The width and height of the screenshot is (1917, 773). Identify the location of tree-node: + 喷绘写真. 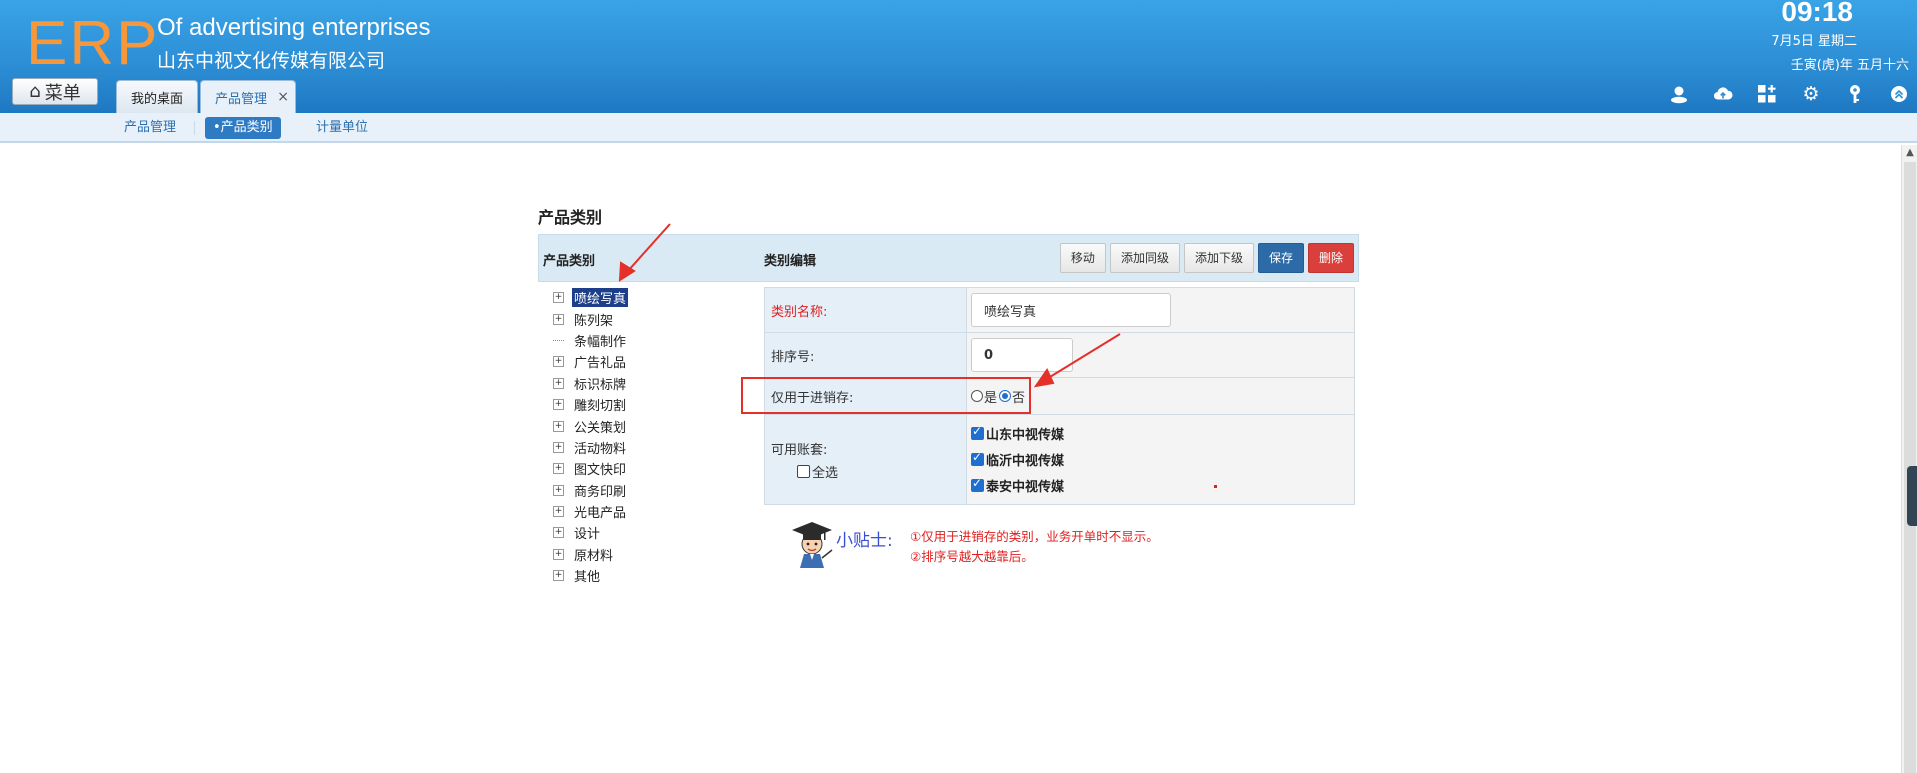
(591, 297).